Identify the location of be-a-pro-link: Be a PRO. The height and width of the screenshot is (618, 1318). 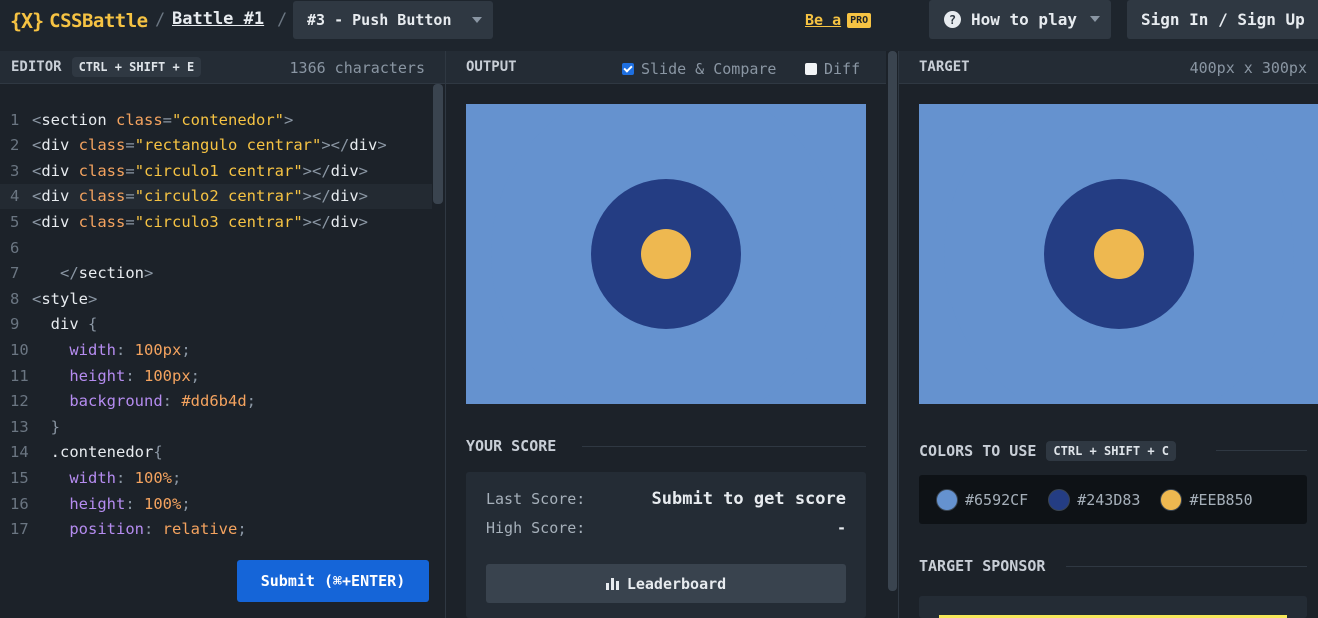
(838, 20).